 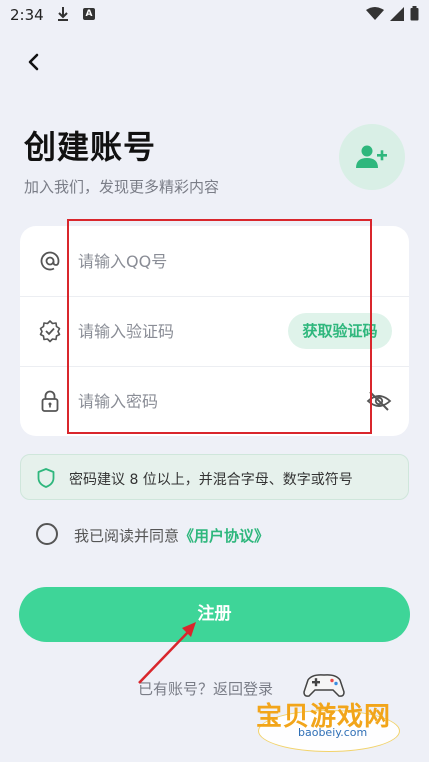 What do you see at coordinates (333, 732) in the screenshot?
I see `watermark-url: baobeiy.com` at bounding box center [333, 732].